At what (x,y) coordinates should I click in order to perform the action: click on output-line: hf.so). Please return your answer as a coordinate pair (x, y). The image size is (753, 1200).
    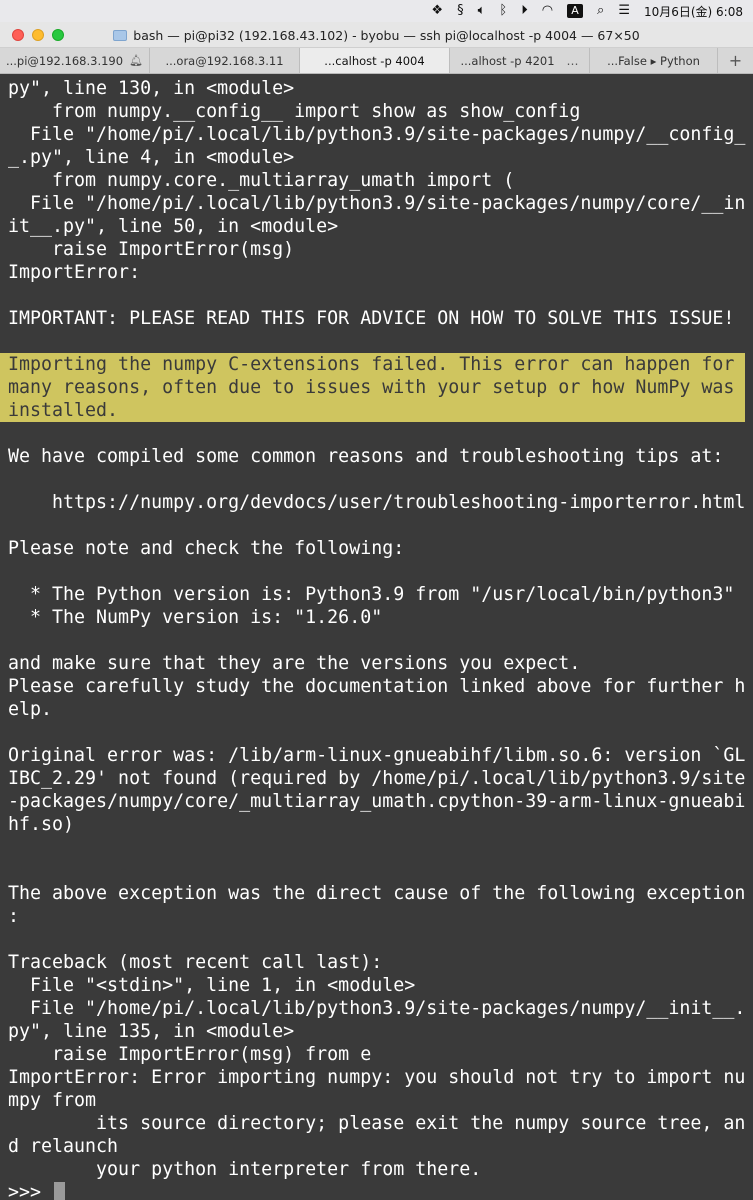
    Looking at the image, I should click on (41, 824).